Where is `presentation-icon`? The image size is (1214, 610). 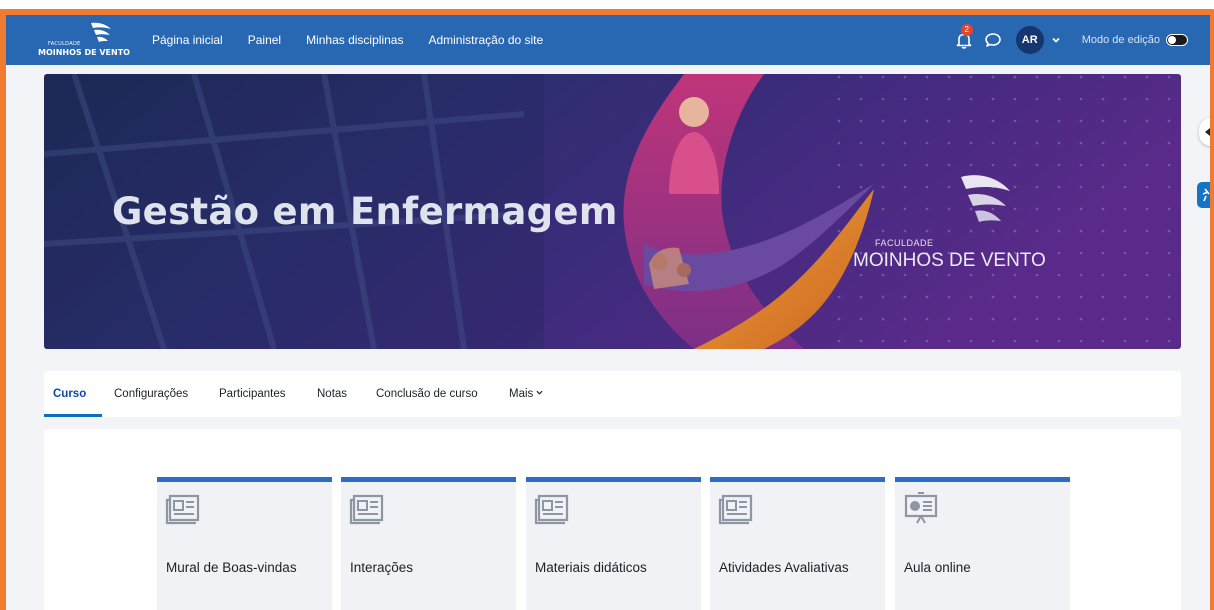
presentation-icon is located at coordinates (921, 508).